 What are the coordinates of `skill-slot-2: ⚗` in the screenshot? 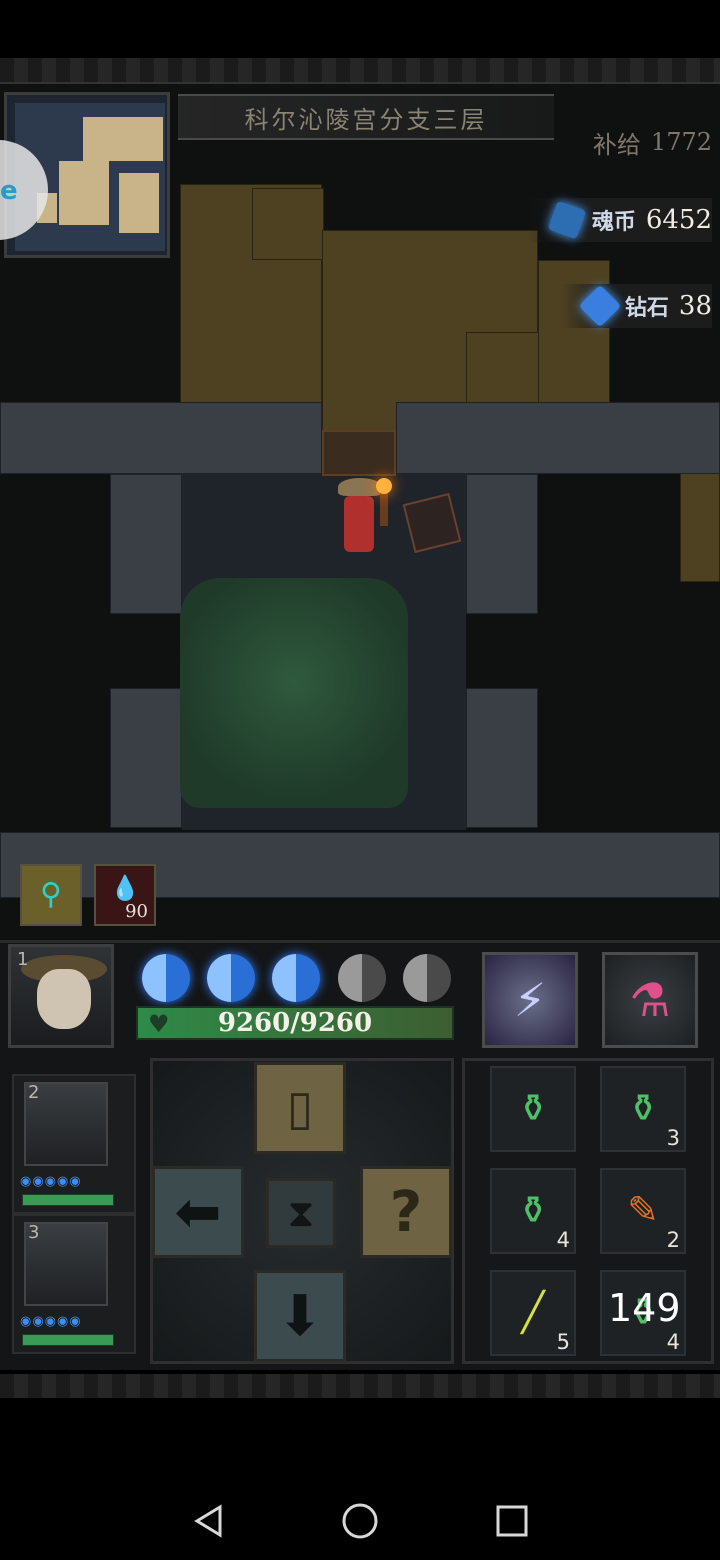 It's located at (650, 1000).